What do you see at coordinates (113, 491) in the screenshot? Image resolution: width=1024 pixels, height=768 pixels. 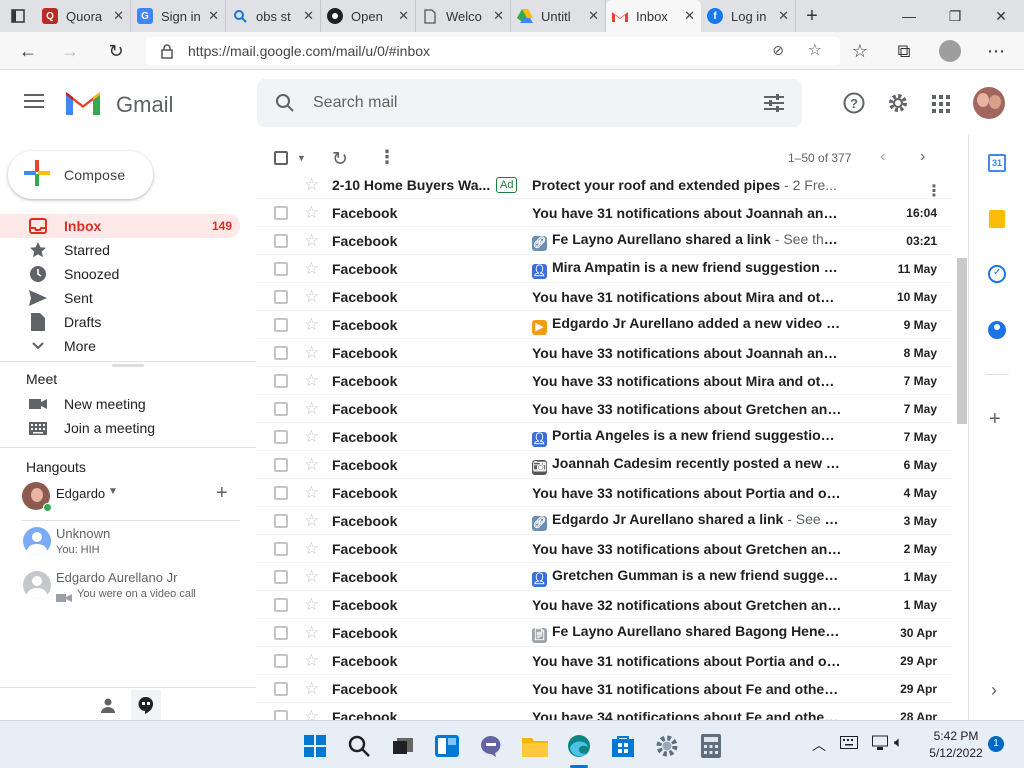 I see `status-dropdown-icon: ▼` at bounding box center [113, 491].